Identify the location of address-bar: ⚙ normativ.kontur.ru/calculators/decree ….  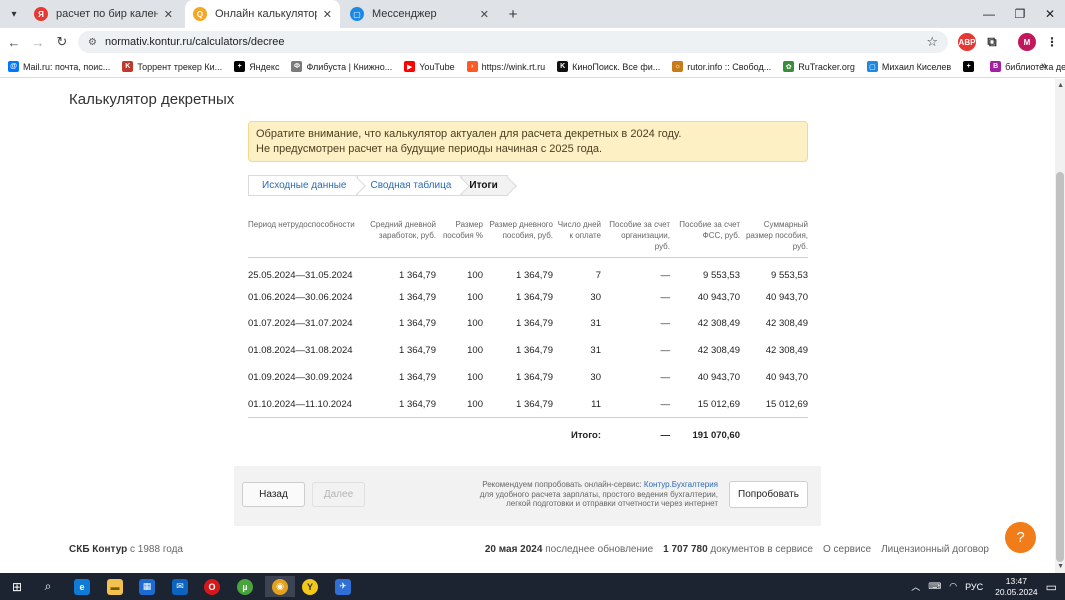
(513, 42).